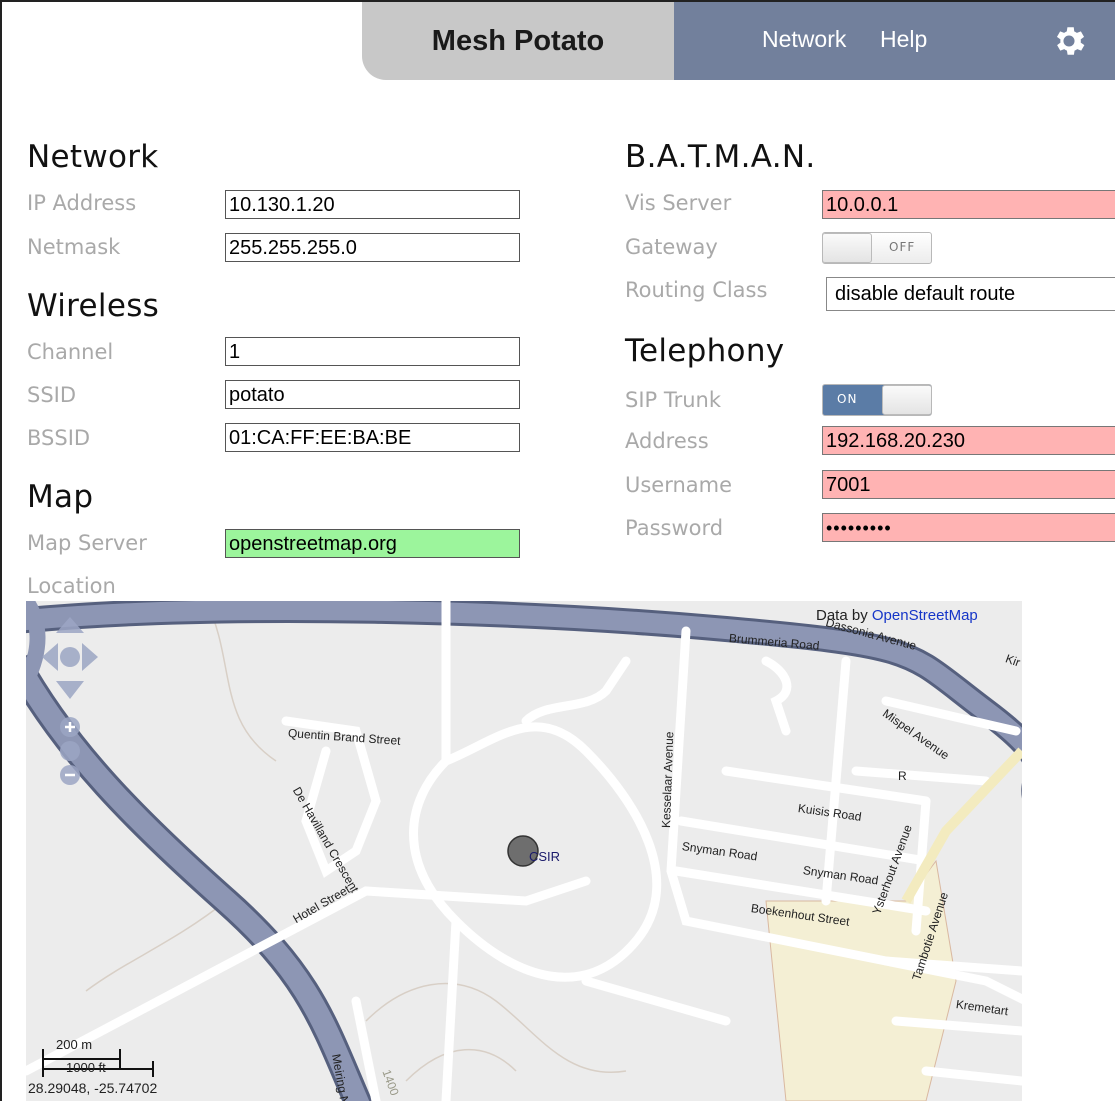 The width and height of the screenshot is (1115, 1101). I want to click on pan-zoom-controls, so click(70, 705).